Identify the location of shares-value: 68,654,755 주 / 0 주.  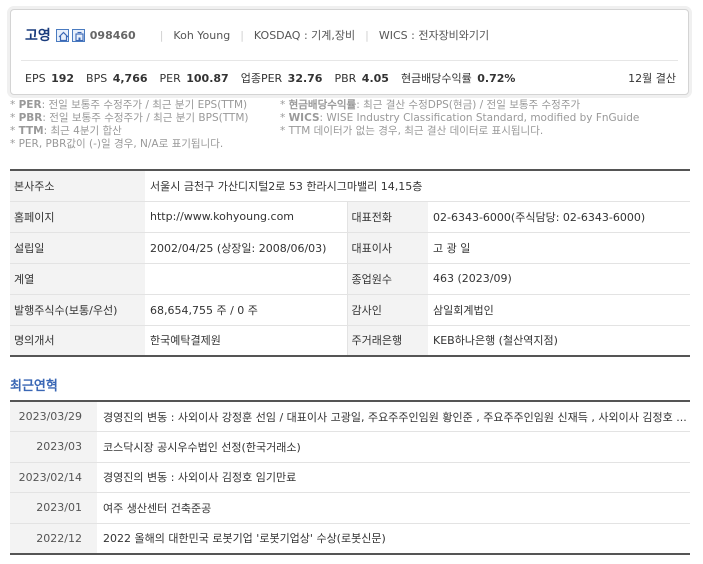
(246, 310).